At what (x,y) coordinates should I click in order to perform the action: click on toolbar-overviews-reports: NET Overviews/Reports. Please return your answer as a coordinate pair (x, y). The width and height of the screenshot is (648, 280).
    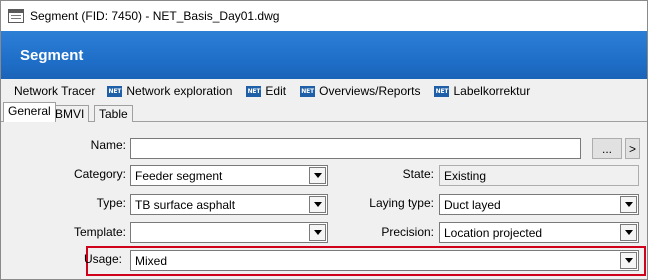
    Looking at the image, I should click on (360, 91).